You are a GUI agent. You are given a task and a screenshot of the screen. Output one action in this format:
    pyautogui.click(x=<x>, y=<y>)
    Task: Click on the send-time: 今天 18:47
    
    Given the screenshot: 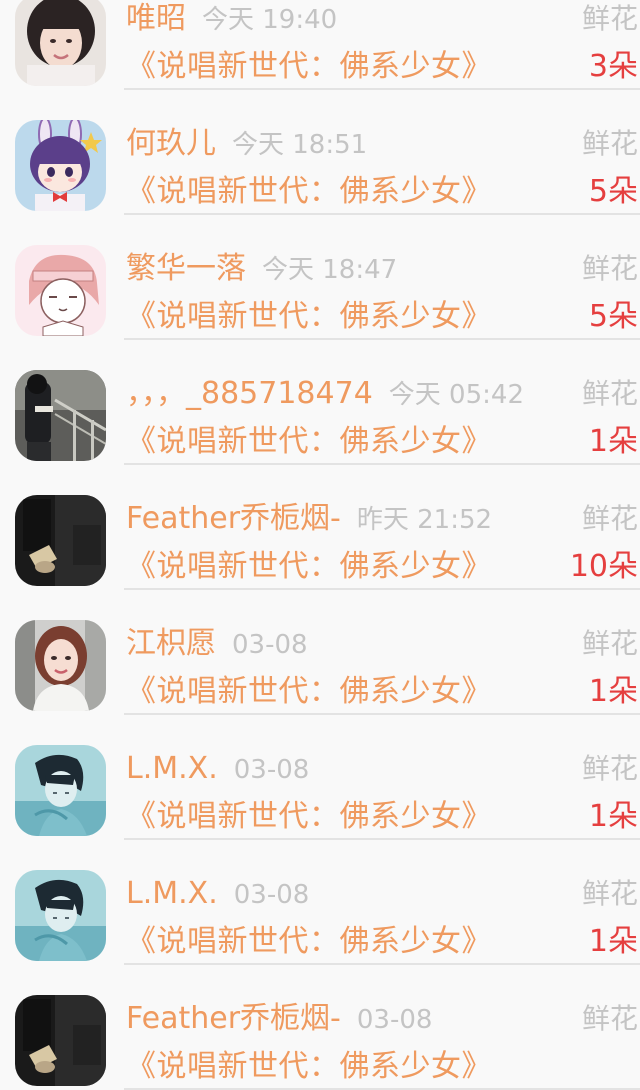 What is the action you would take?
    pyautogui.click(x=330, y=270)
    